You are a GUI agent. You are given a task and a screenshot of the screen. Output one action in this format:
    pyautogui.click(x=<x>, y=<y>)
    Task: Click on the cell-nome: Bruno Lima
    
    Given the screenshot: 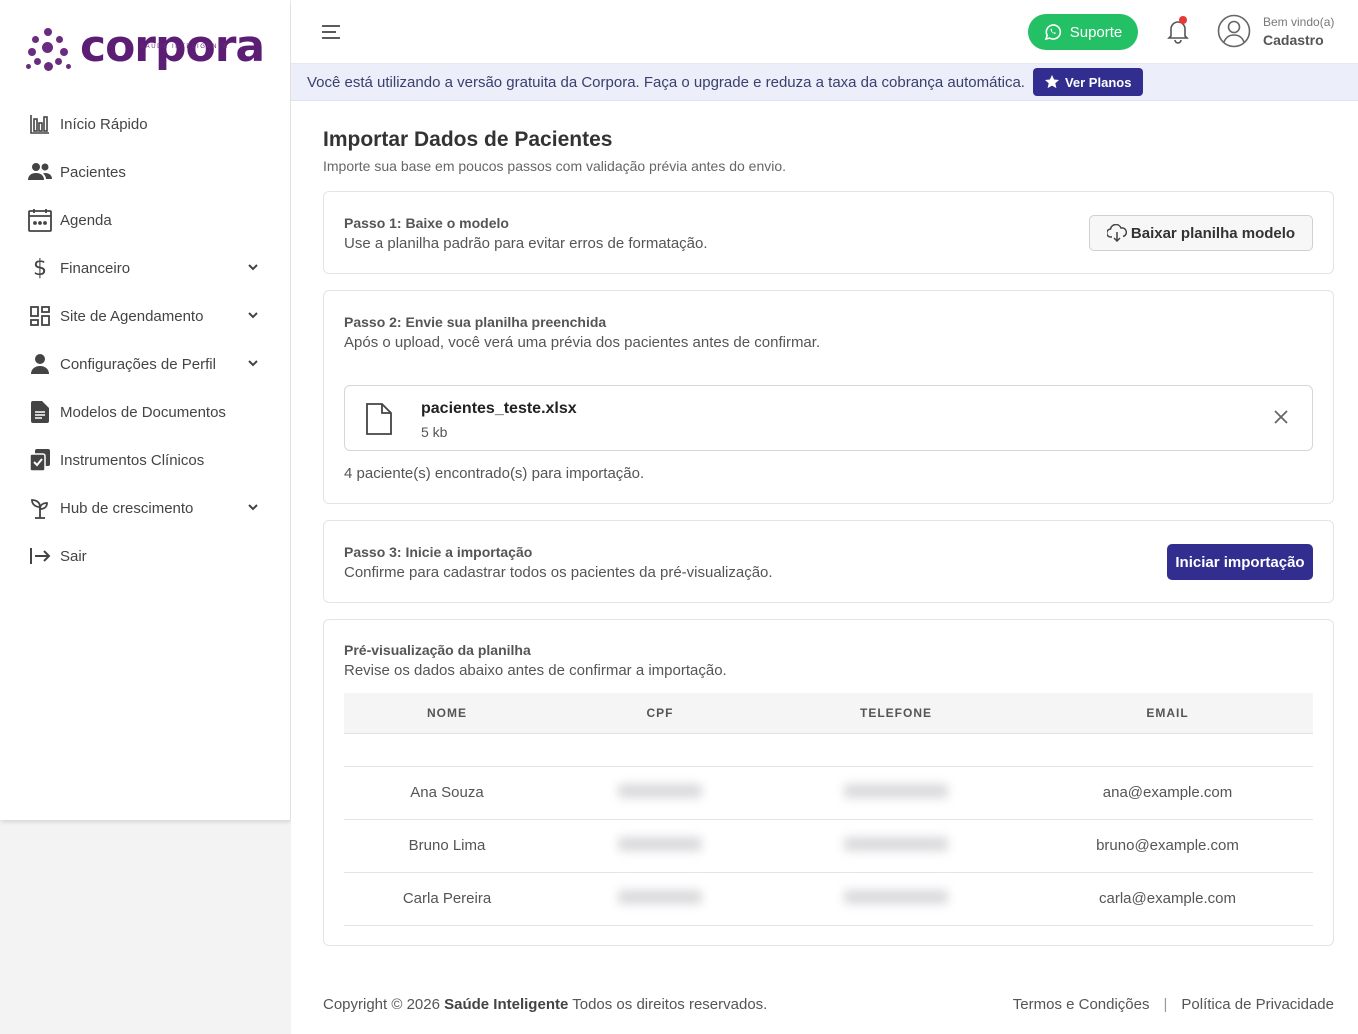 What is the action you would take?
    pyautogui.click(x=447, y=846)
    